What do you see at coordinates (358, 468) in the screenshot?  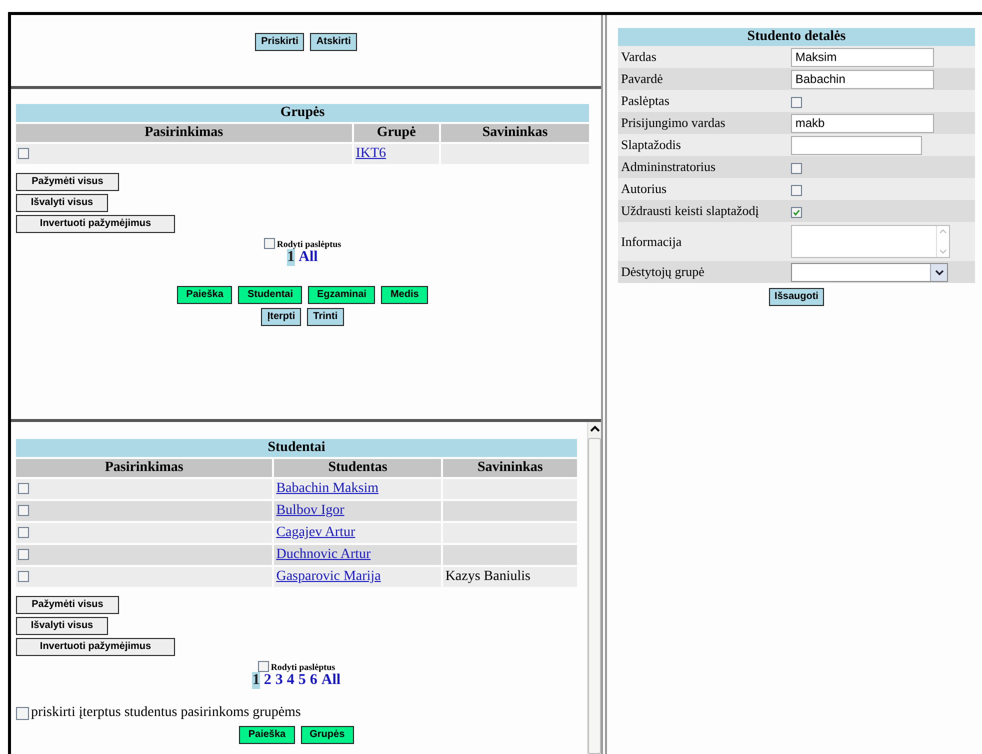 I see `column-header: Studentas` at bounding box center [358, 468].